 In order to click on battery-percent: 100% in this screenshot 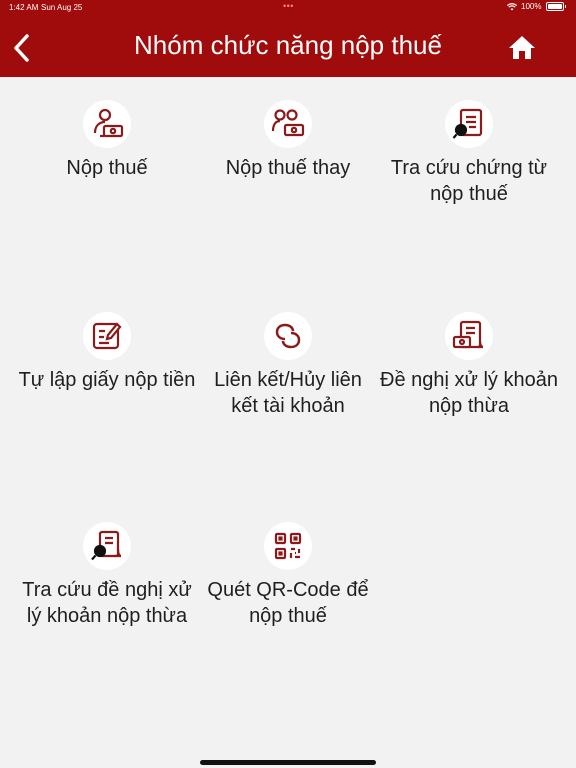, I will do `click(531, 6)`.